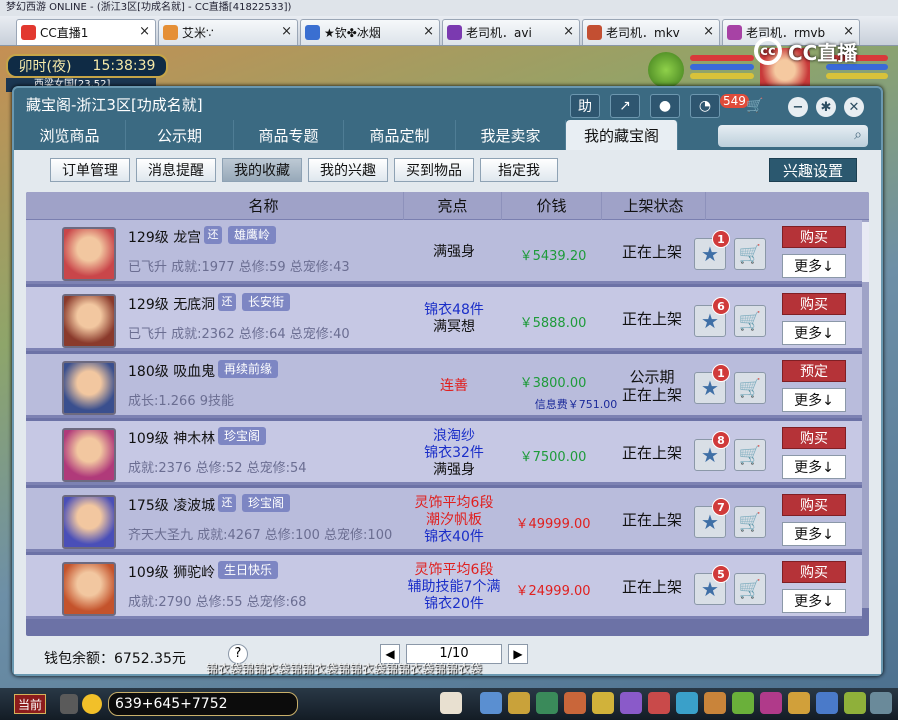 The width and height of the screenshot is (898, 720). Describe the element at coordinates (881, 703) in the screenshot. I see `menu-icon` at that location.